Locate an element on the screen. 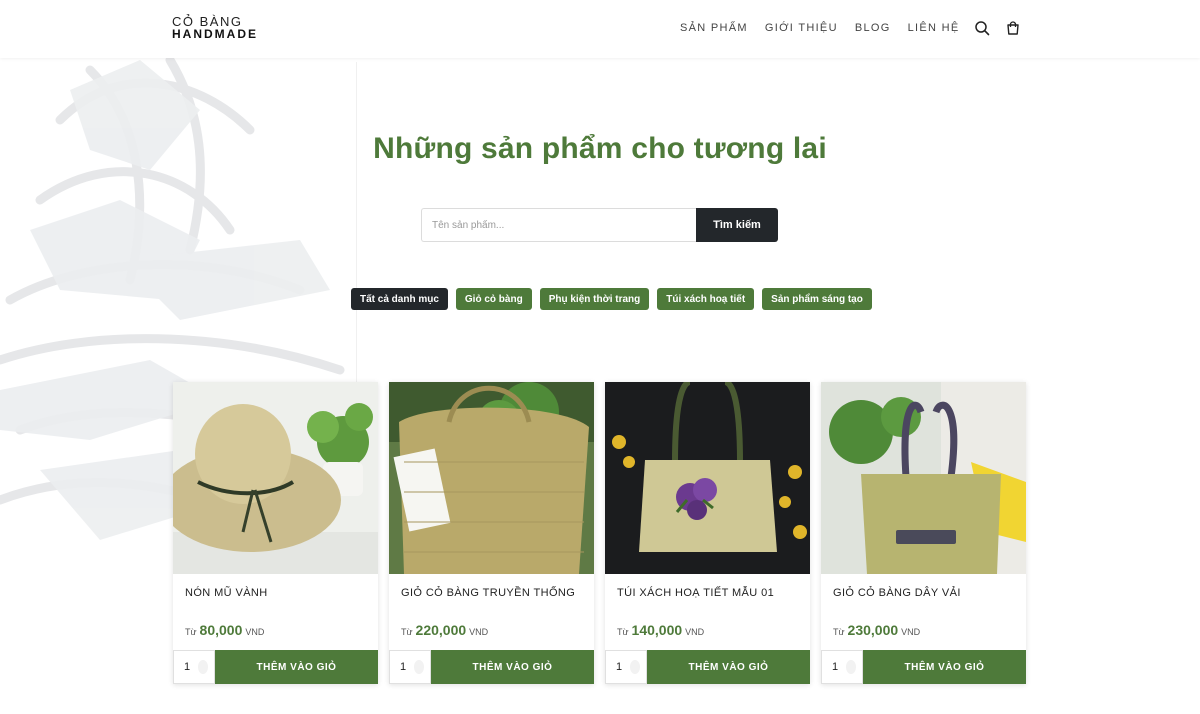  category-chip-all: Tất cả danh mục is located at coordinates (399, 299).